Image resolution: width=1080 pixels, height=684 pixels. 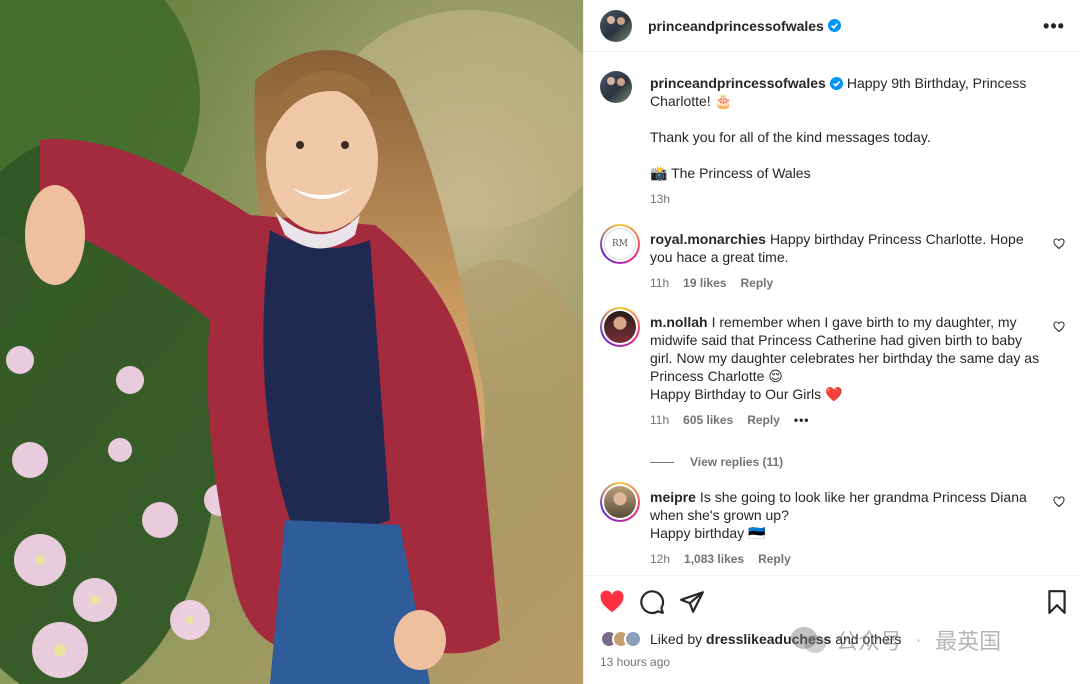 What do you see at coordinates (616, 25) in the screenshot?
I see `author-avatar` at bounding box center [616, 25].